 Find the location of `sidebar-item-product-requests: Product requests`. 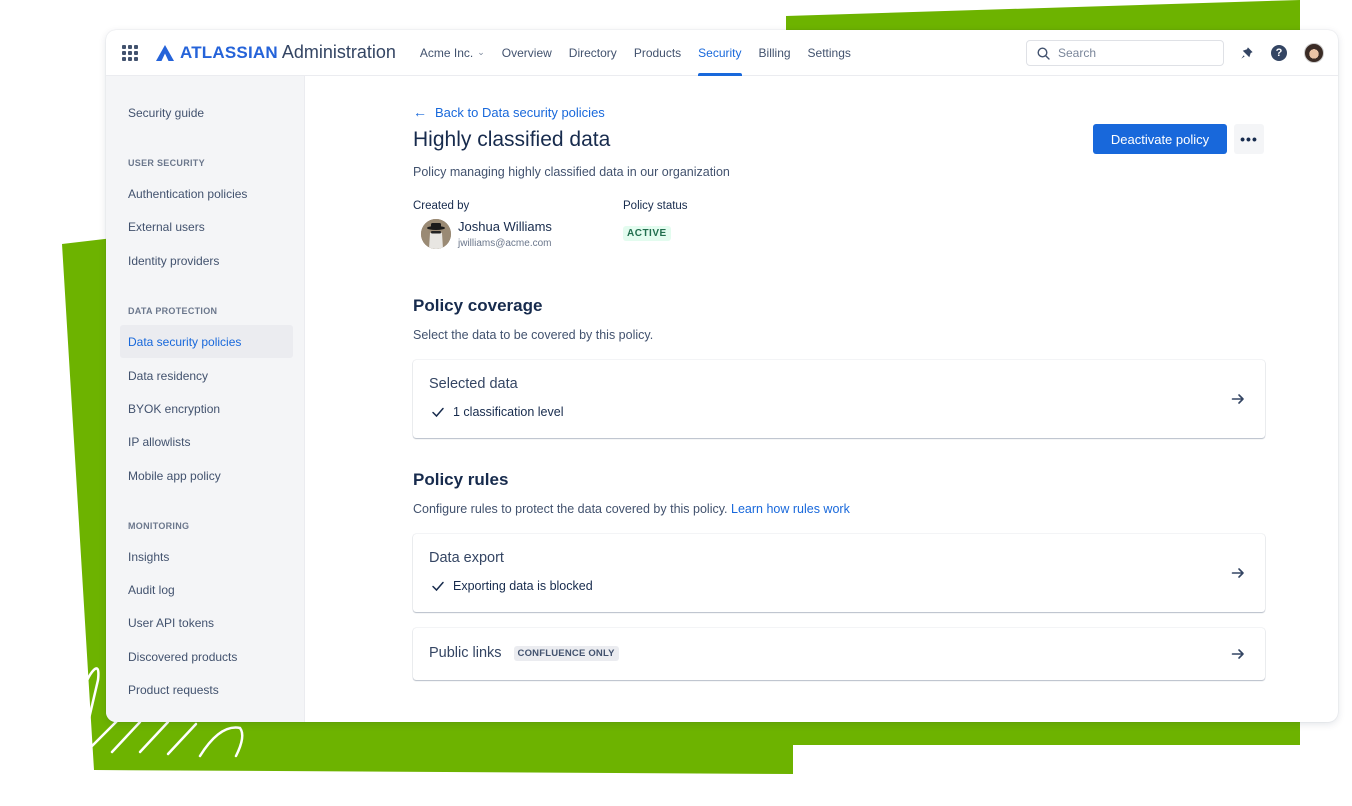

sidebar-item-product-requests: Product requests is located at coordinates (206, 689).